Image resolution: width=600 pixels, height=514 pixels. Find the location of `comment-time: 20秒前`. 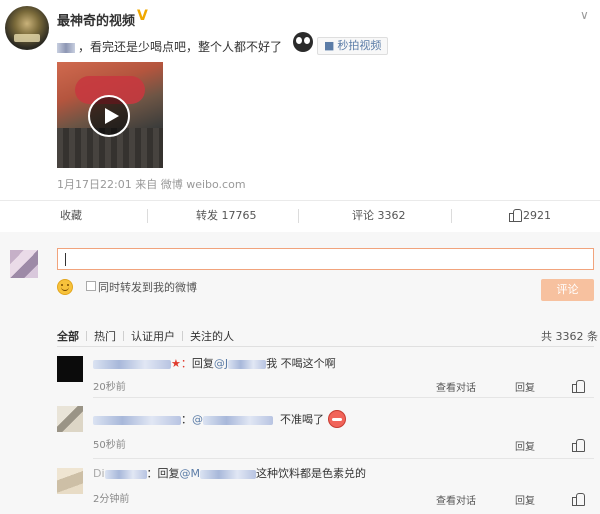

comment-time: 20秒前 is located at coordinates (109, 387).